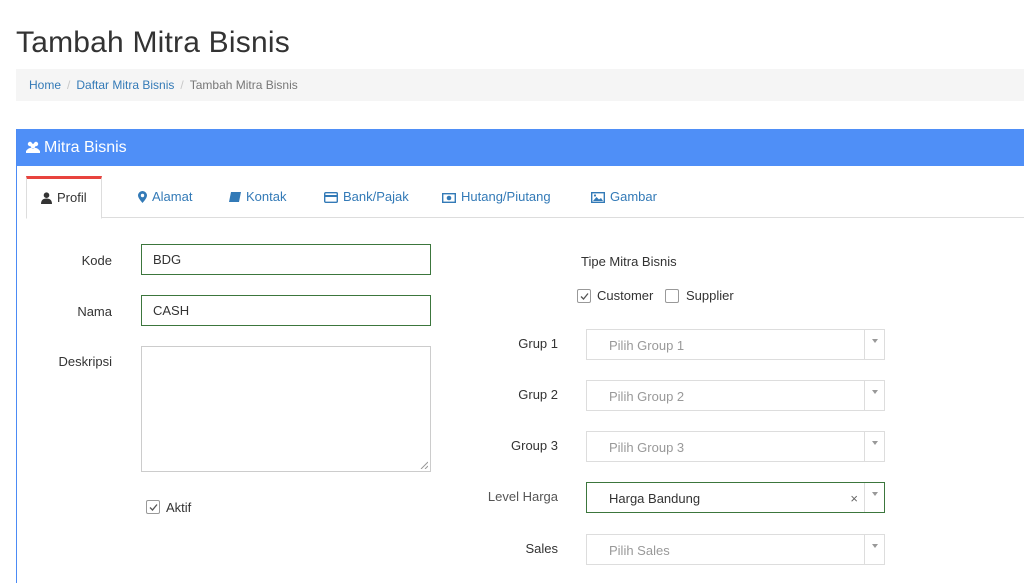 The image size is (1024, 583). I want to click on breadcrumb-list-link: Daftar Mitra Bisnis, so click(125, 85).